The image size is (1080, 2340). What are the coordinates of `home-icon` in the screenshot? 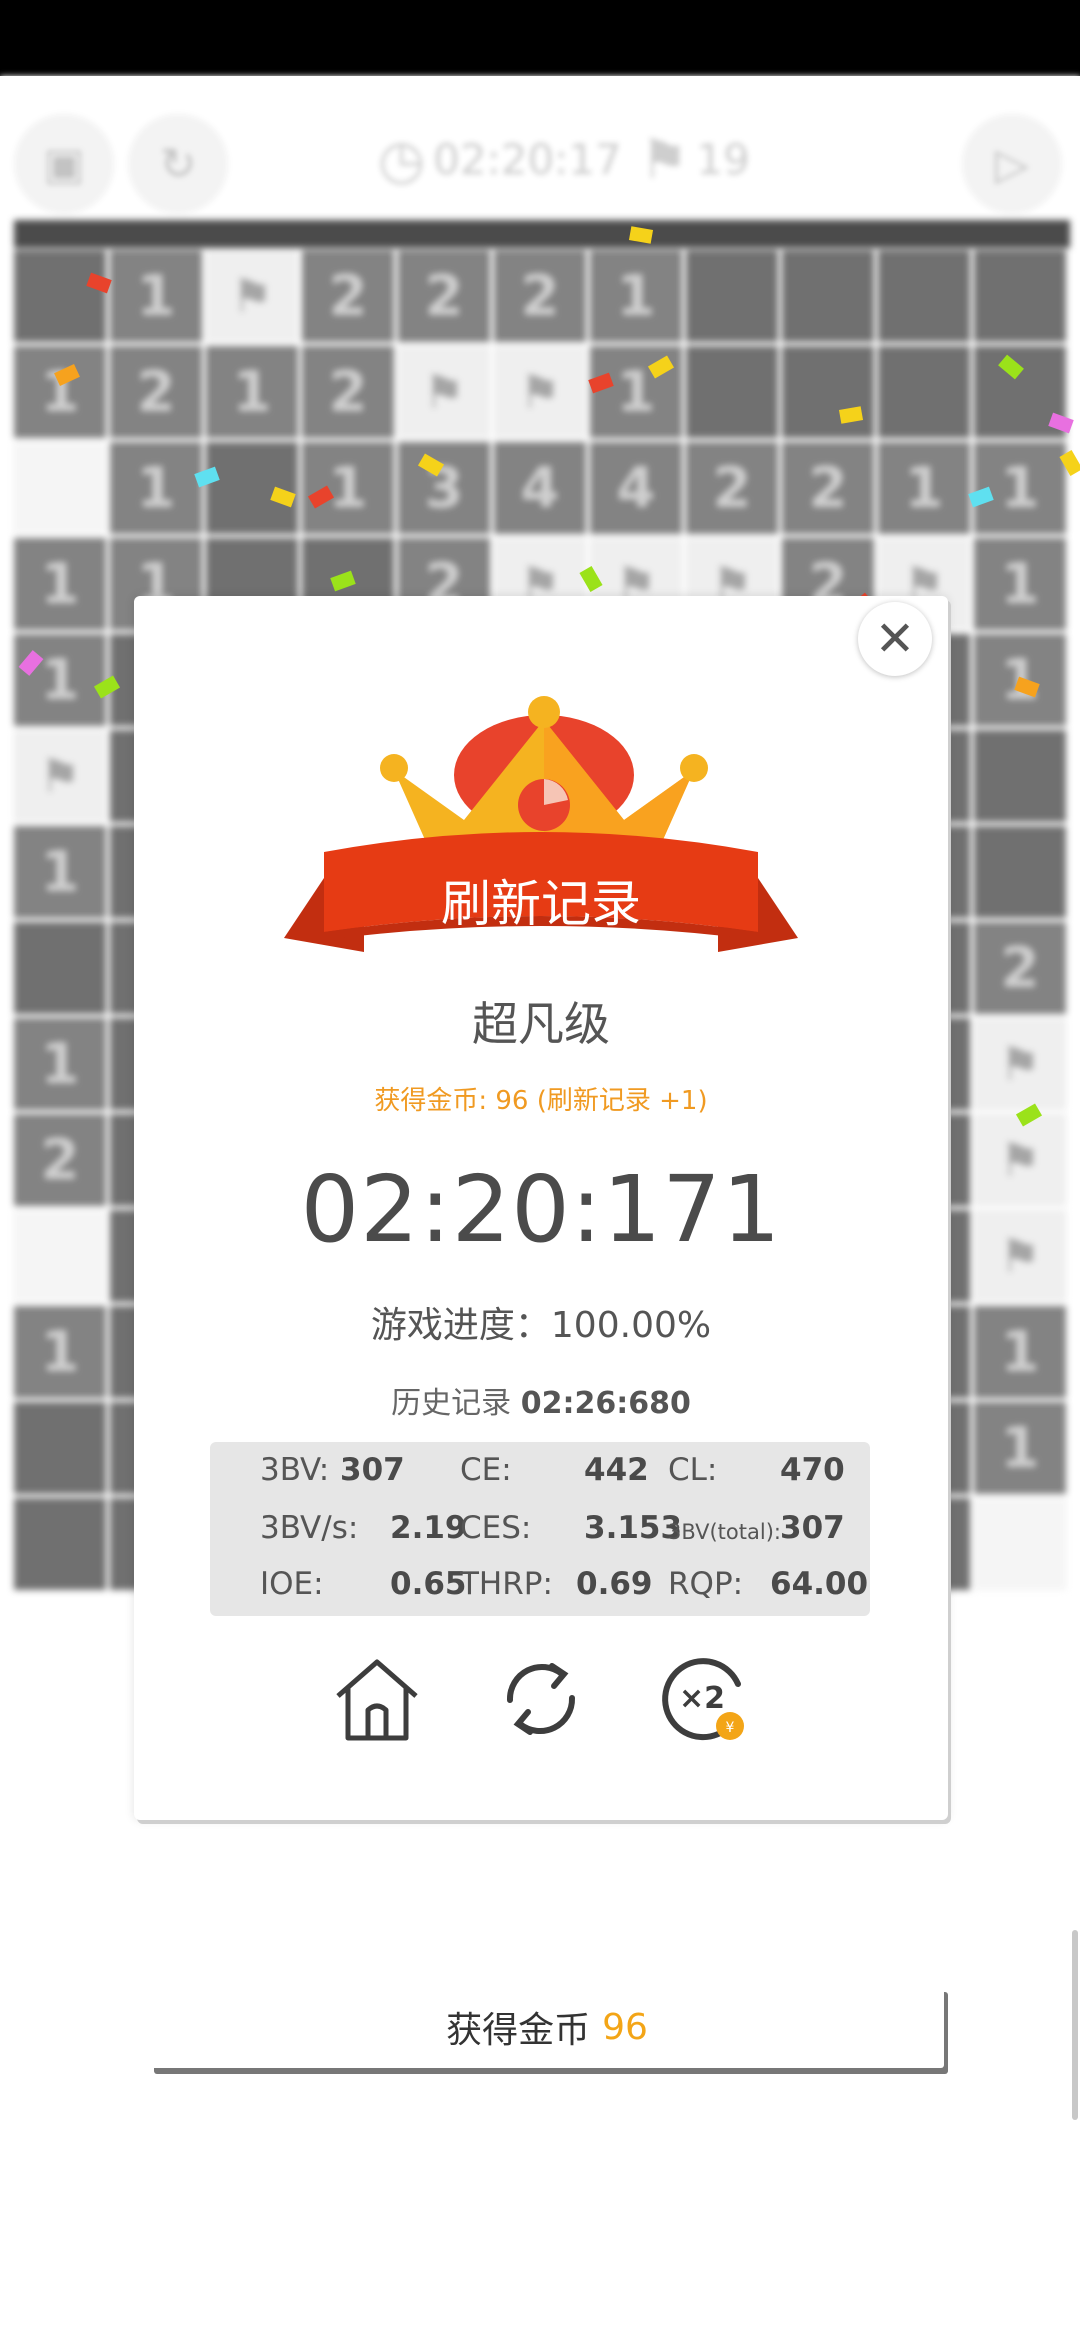 It's located at (377, 1700).